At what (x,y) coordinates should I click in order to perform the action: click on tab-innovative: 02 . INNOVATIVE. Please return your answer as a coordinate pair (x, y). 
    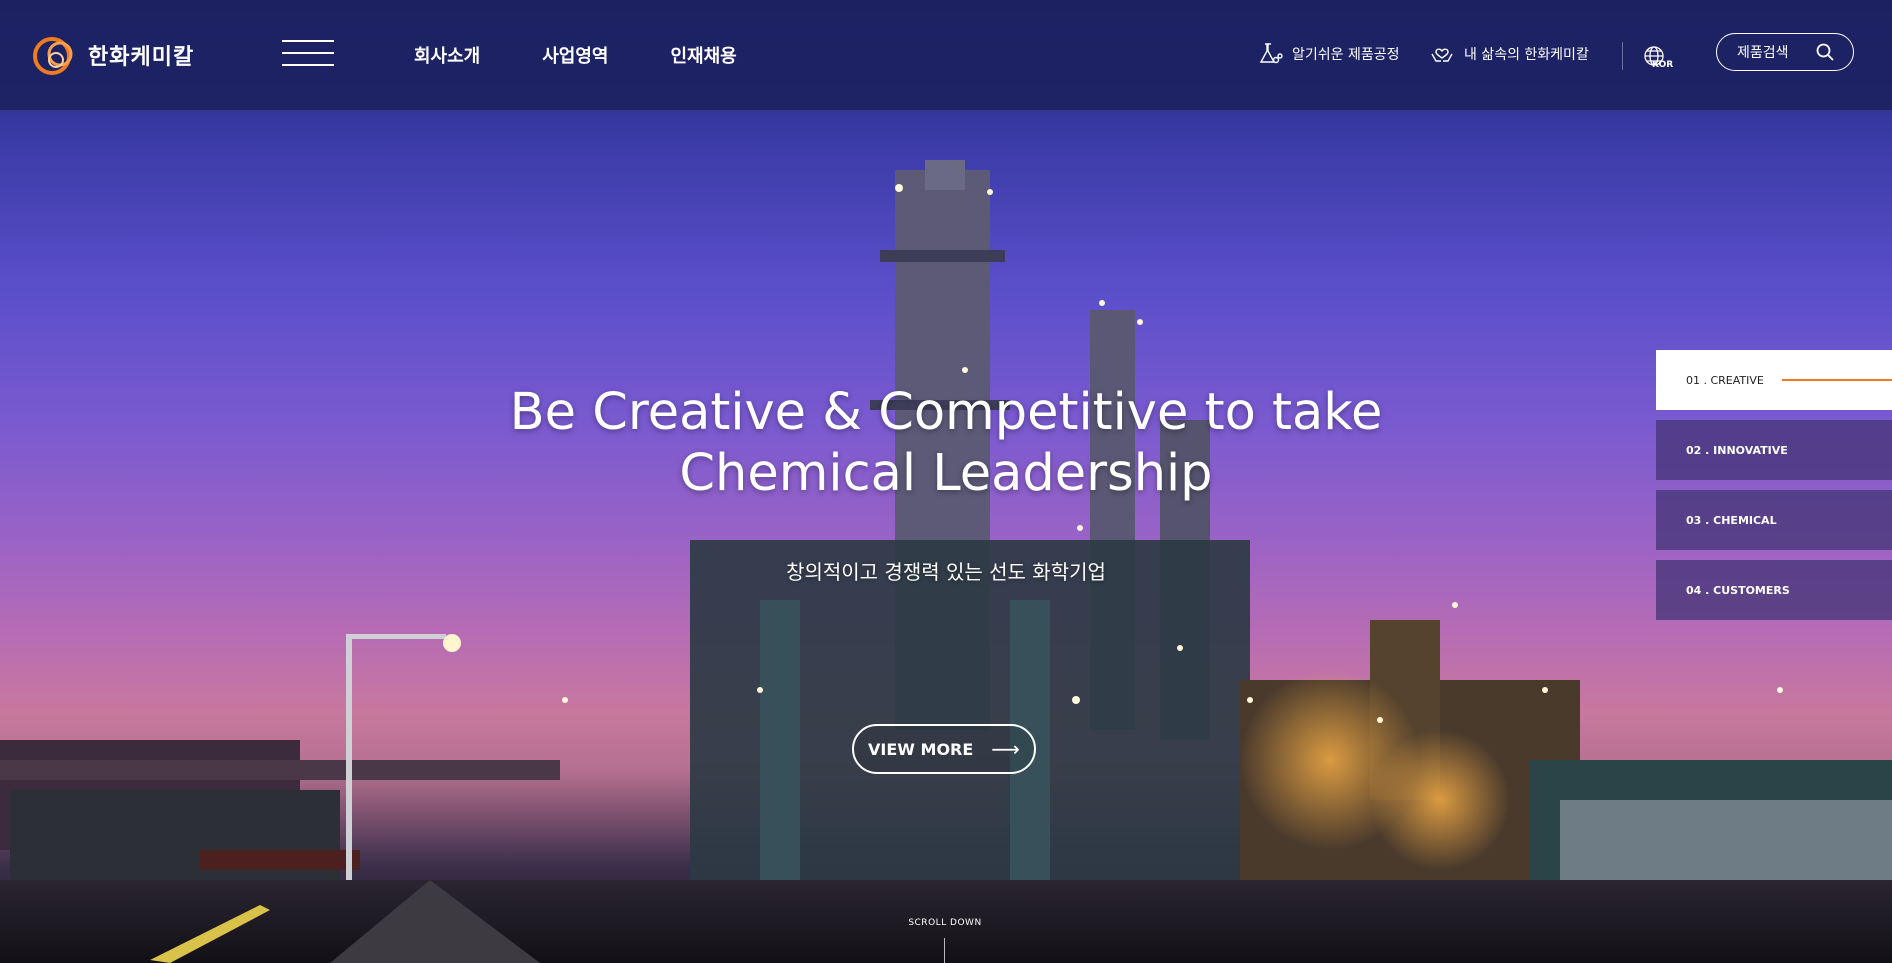
    Looking at the image, I should click on (1774, 450).